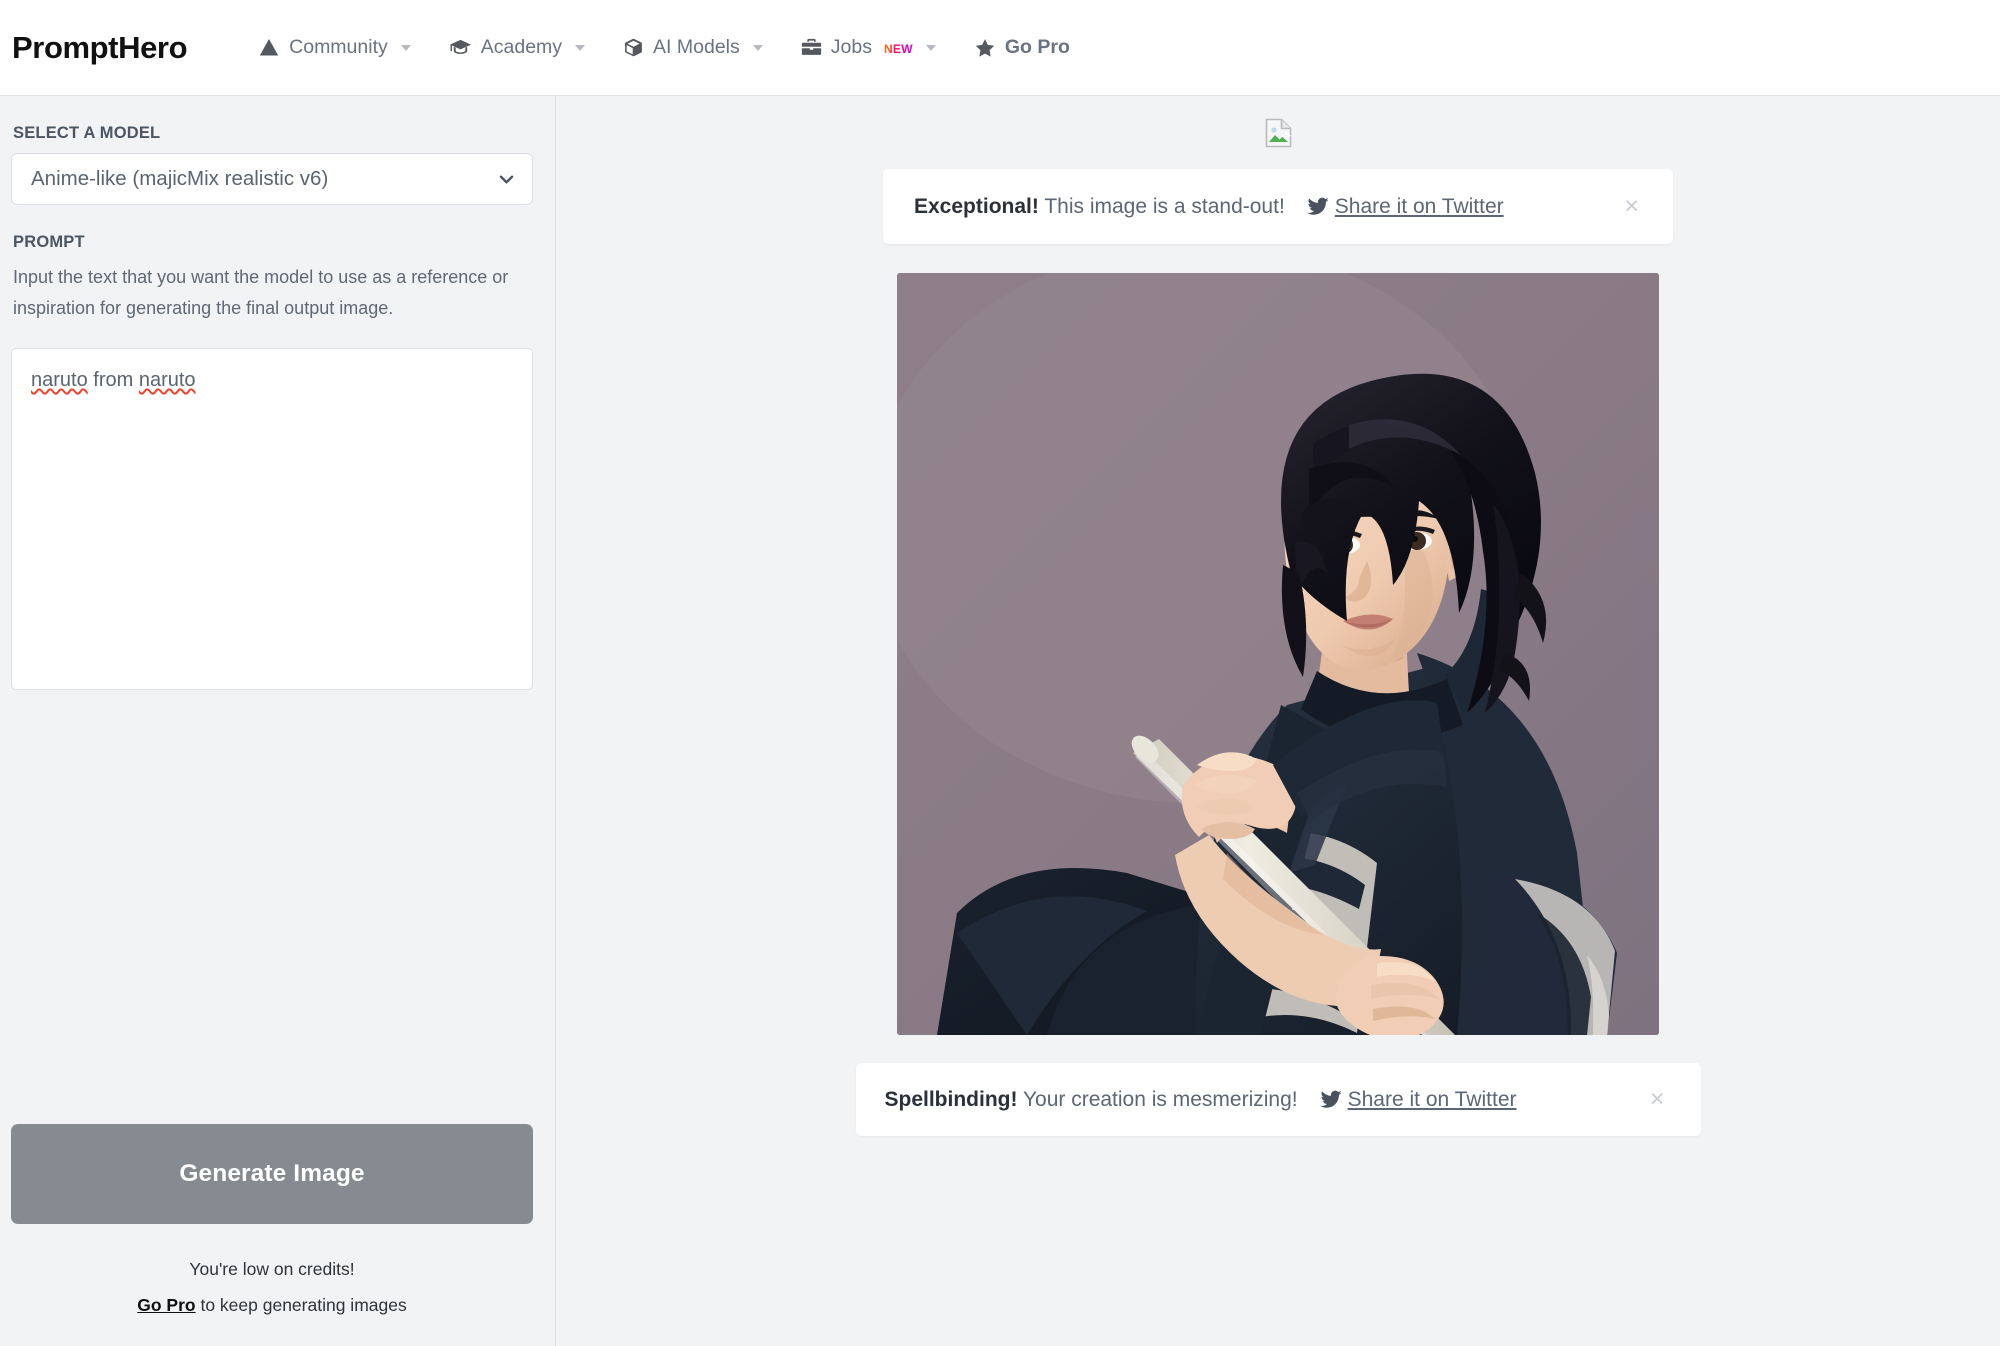 This screenshot has width=2000, height=1346. What do you see at coordinates (167, 380) in the screenshot?
I see `prompt-word-3: naruto` at bounding box center [167, 380].